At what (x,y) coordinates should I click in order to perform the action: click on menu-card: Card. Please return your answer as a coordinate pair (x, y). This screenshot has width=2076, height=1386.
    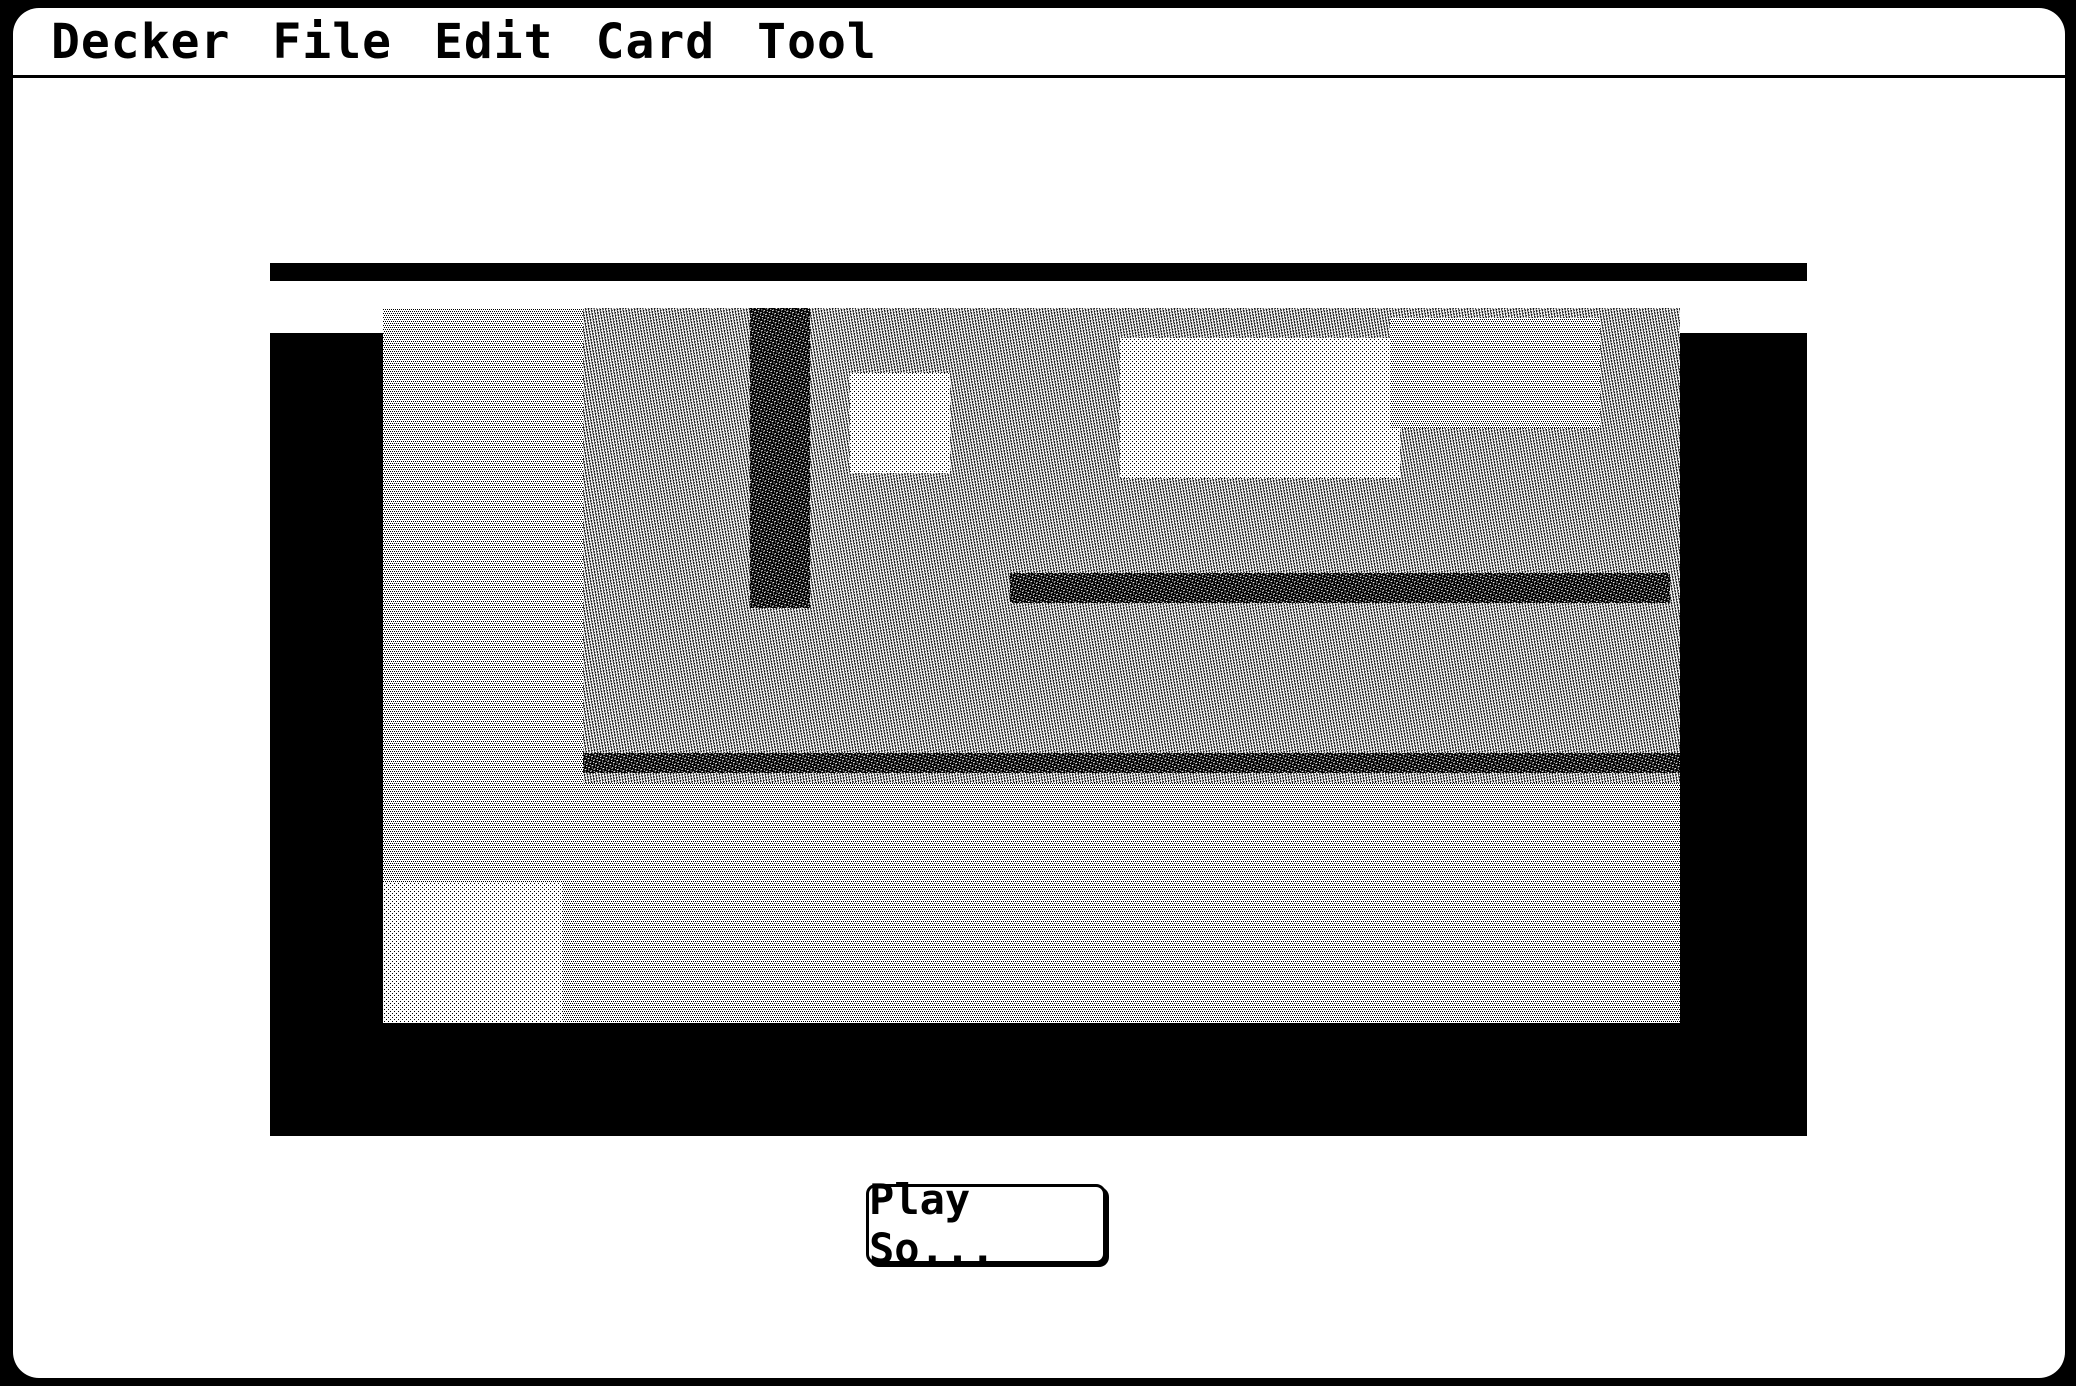
    Looking at the image, I should click on (656, 42).